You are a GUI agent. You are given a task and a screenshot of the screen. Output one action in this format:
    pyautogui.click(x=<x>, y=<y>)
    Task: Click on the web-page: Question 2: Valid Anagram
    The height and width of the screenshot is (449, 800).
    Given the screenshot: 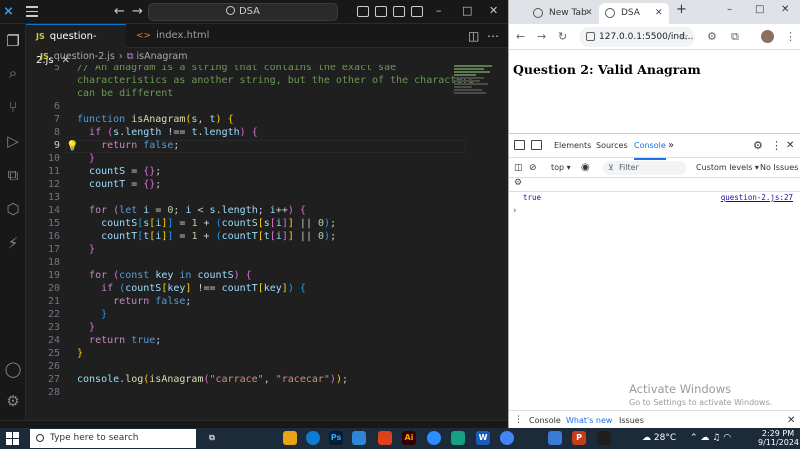 What is the action you would take?
    pyautogui.click(x=654, y=90)
    